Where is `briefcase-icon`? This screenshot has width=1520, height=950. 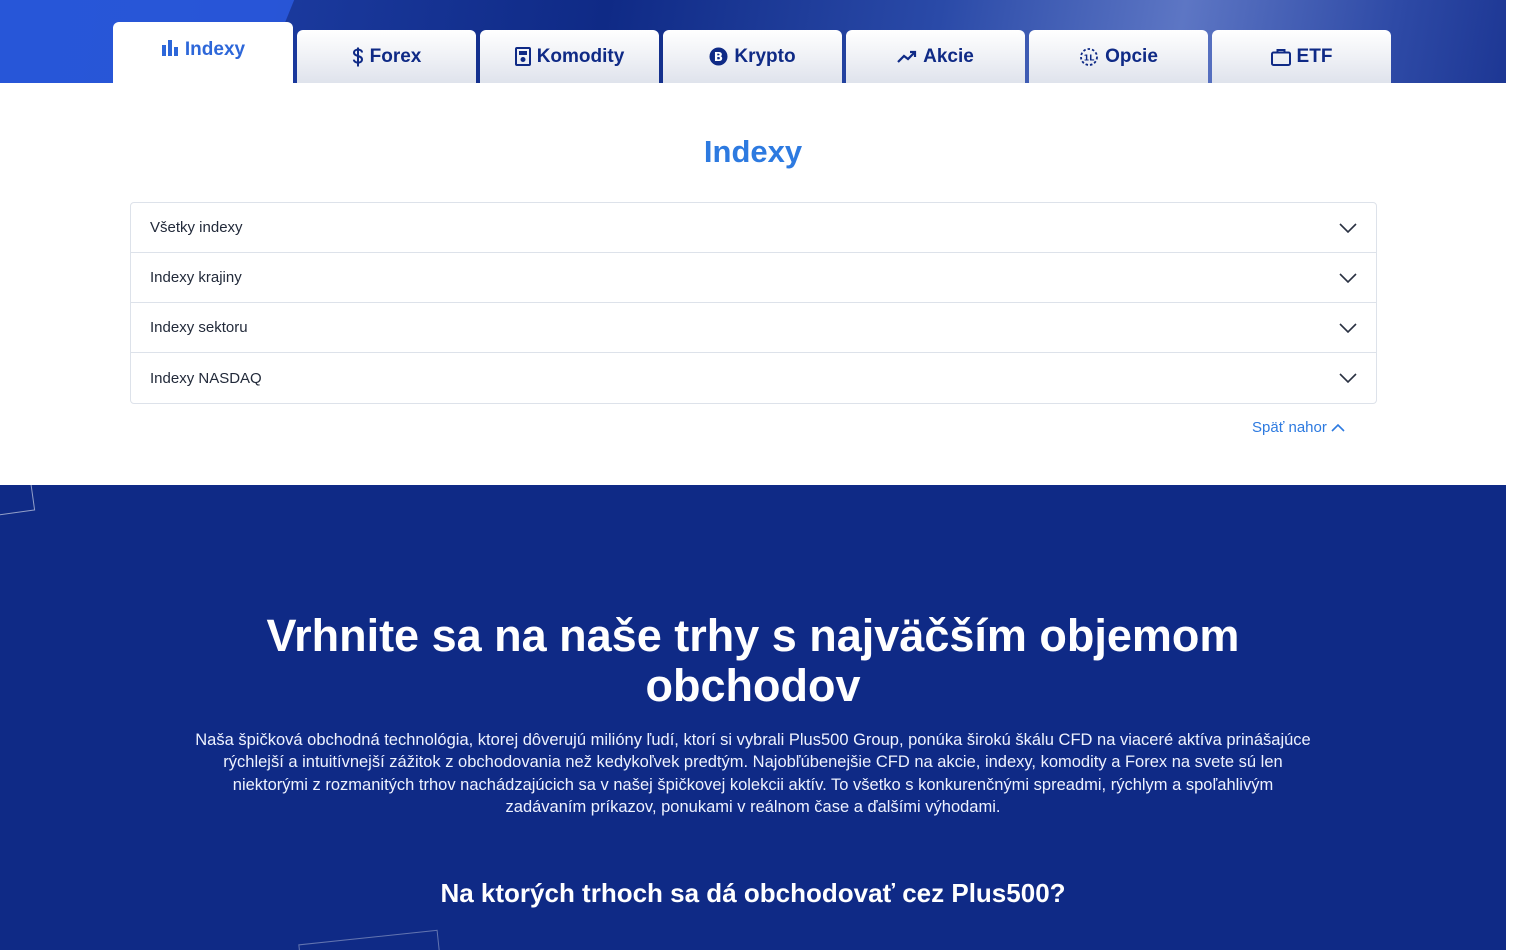
briefcase-icon is located at coordinates (1280, 57).